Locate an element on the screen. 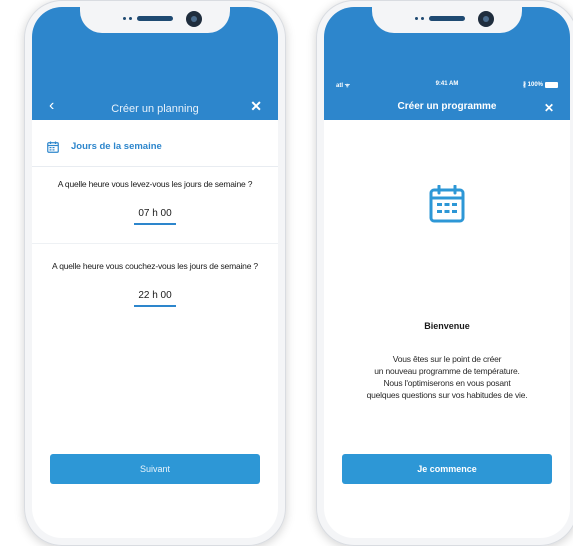 The width and height of the screenshot is (573, 546). sleep-time-input: 22 h 00 is located at coordinates (155, 295).